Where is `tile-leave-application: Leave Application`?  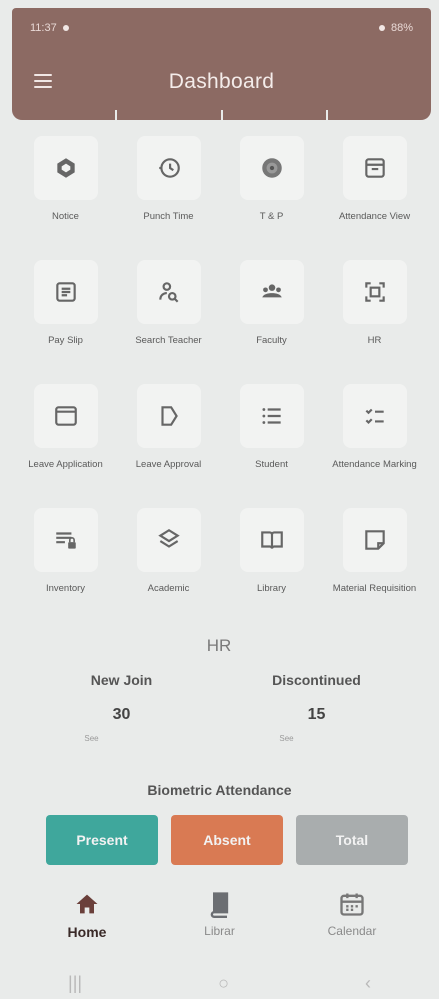 tile-leave-application: Leave Application is located at coordinates (65, 440).